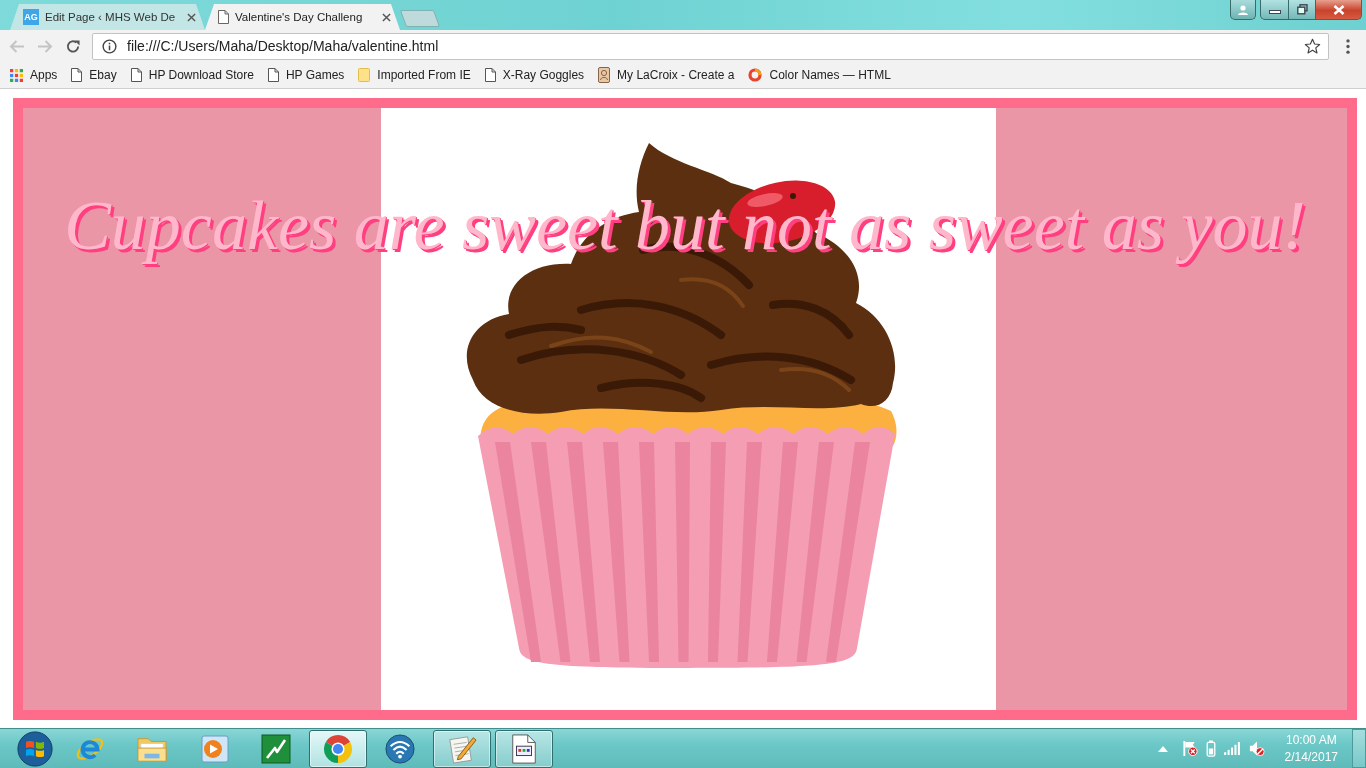 This screenshot has height=768, width=1366. What do you see at coordinates (276, 748) in the screenshot?
I see `lightning-icon` at bounding box center [276, 748].